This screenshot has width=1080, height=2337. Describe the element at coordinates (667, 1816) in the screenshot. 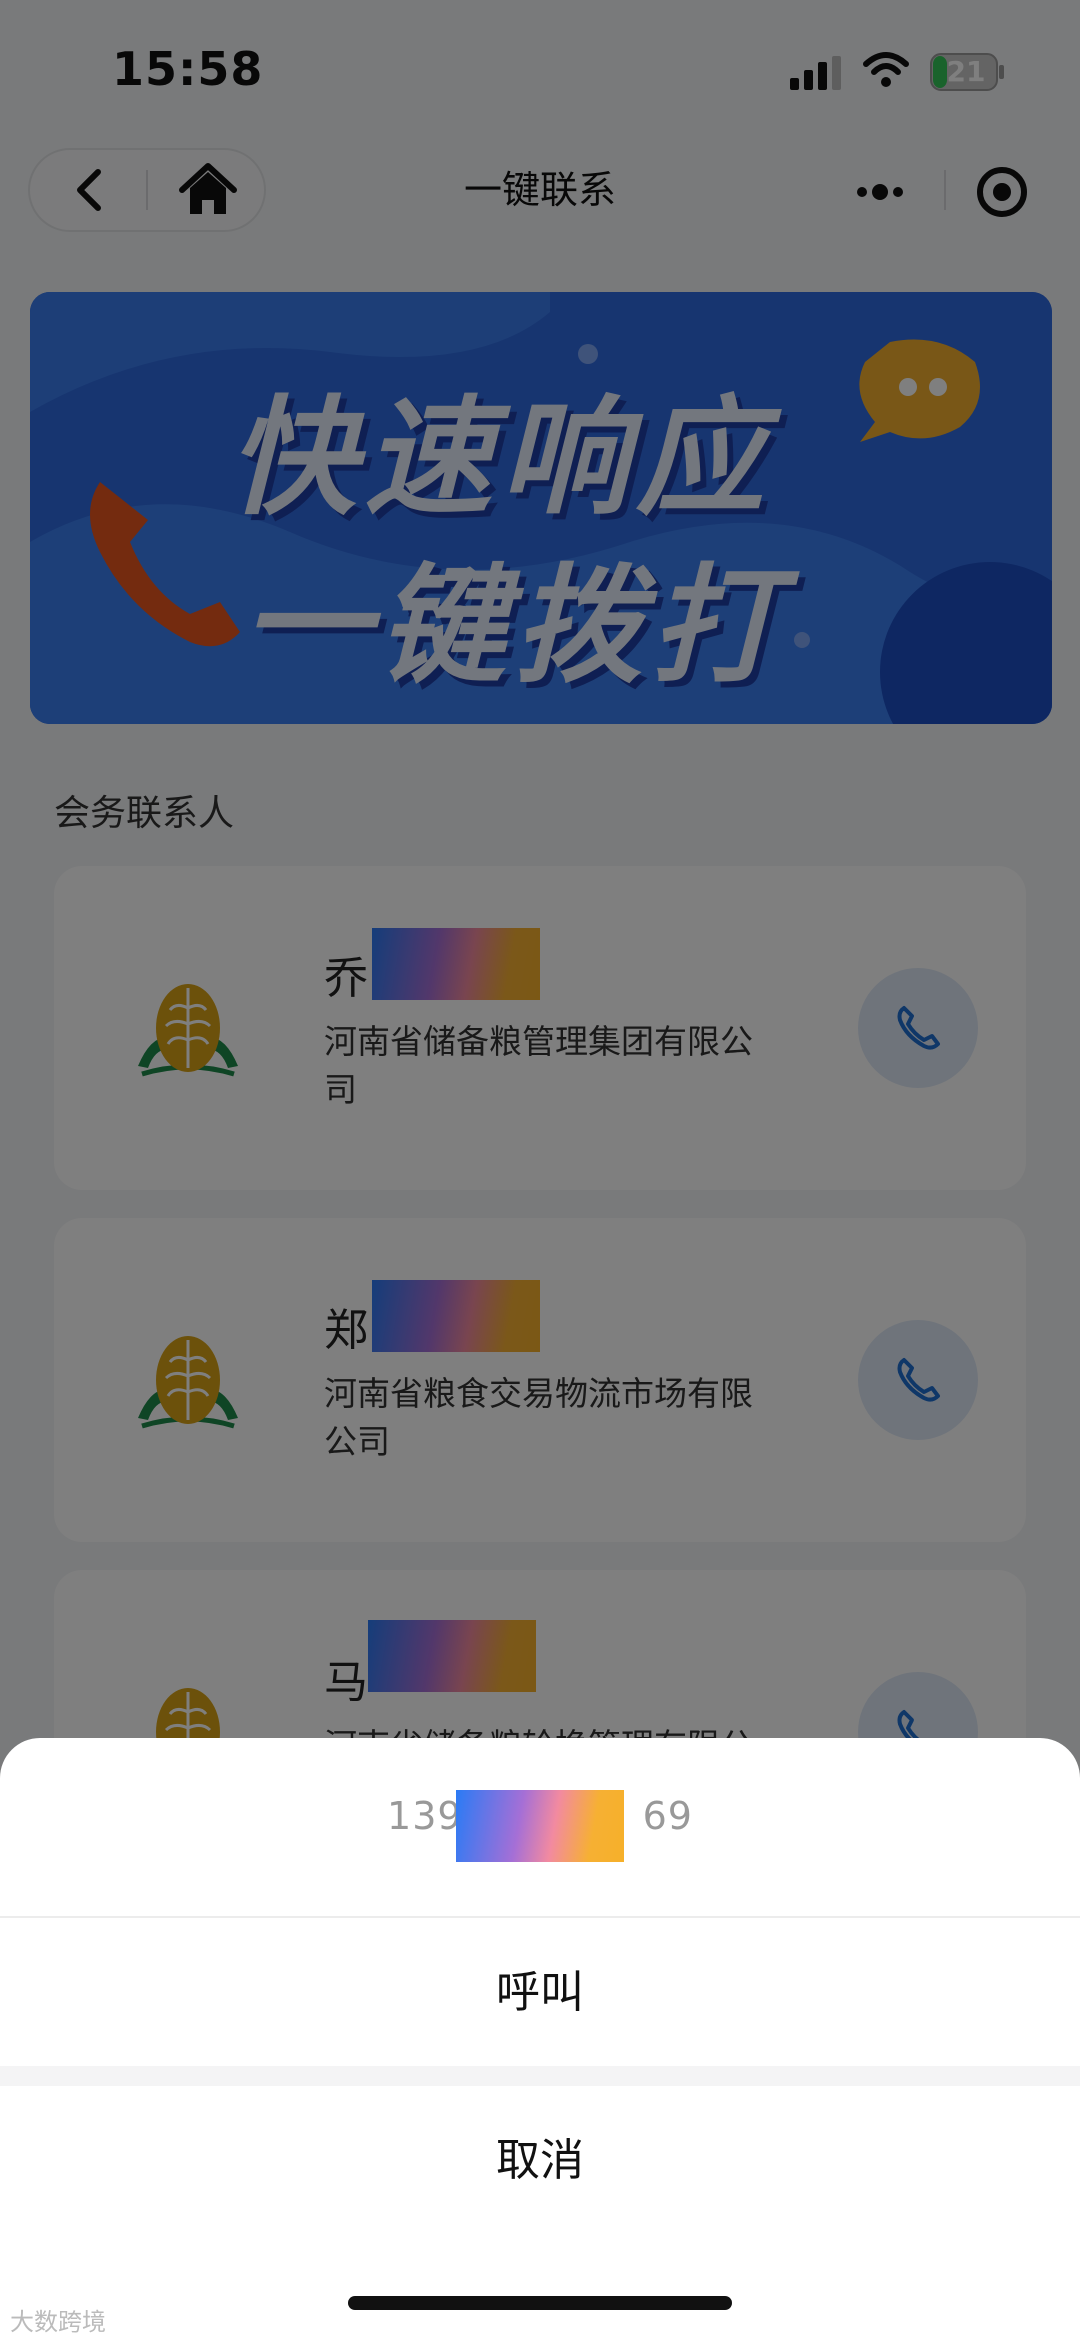

I see `phone-suffix: 69` at that location.